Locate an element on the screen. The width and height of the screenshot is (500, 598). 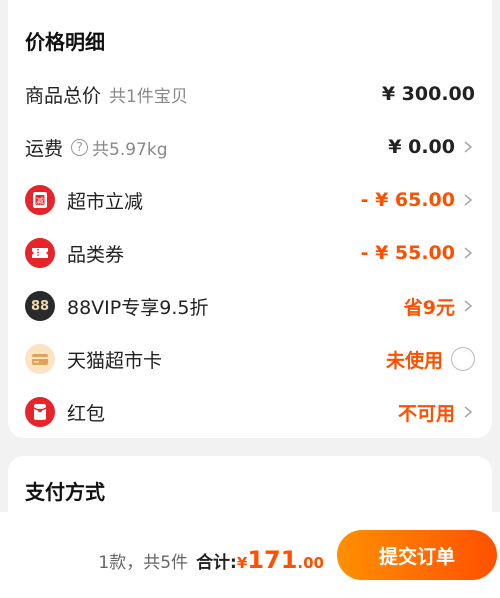
total-cents: .00 is located at coordinates (310, 563).